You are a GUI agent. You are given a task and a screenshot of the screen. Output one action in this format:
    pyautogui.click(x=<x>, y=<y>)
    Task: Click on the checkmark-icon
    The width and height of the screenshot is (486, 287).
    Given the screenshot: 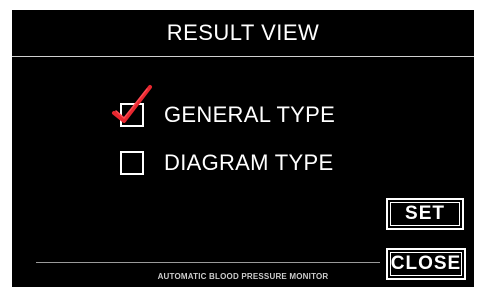 What is the action you would take?
    pyautogui.click(x=132, y=104)
    